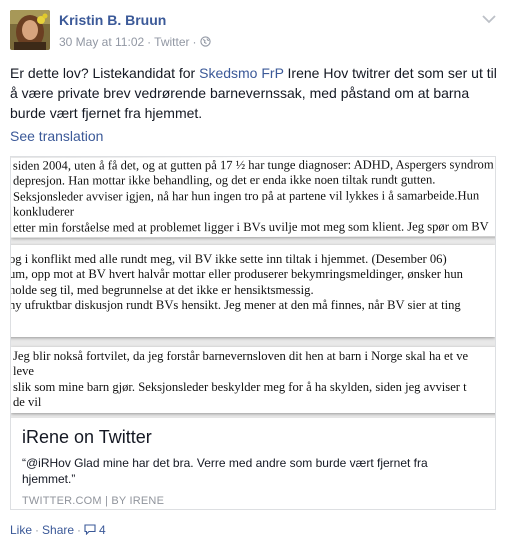 Image resolution: width=509 pixels, height=548 pixels. I want to click on letter-line: de vil, so click(27, 402).